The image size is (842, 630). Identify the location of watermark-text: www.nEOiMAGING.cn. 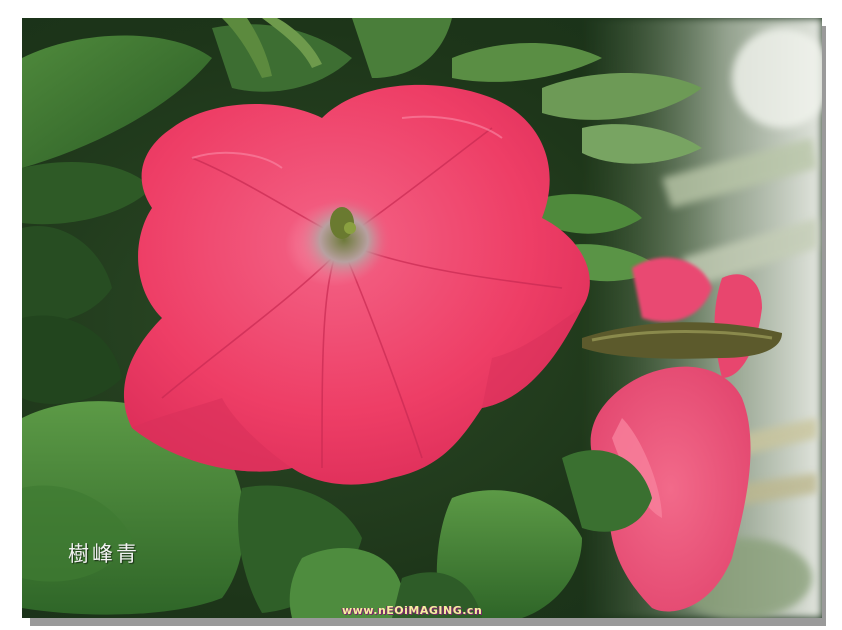
(412, 610).